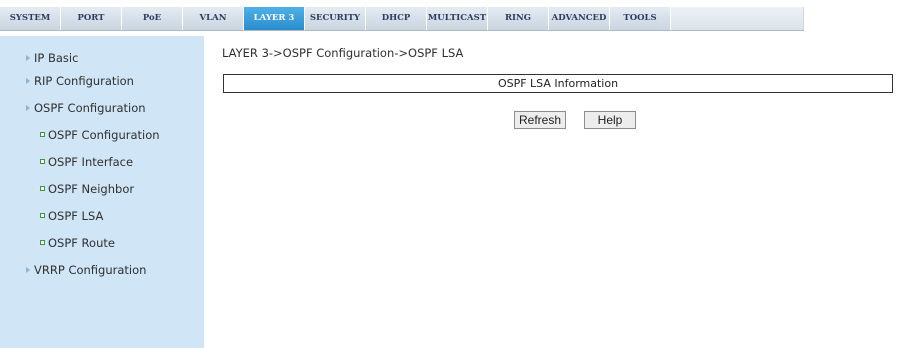  Describe the element at coordinates (91, 162) in the screenshot. I see `sidebar-subitem-label: OSPF Interface` at that location.